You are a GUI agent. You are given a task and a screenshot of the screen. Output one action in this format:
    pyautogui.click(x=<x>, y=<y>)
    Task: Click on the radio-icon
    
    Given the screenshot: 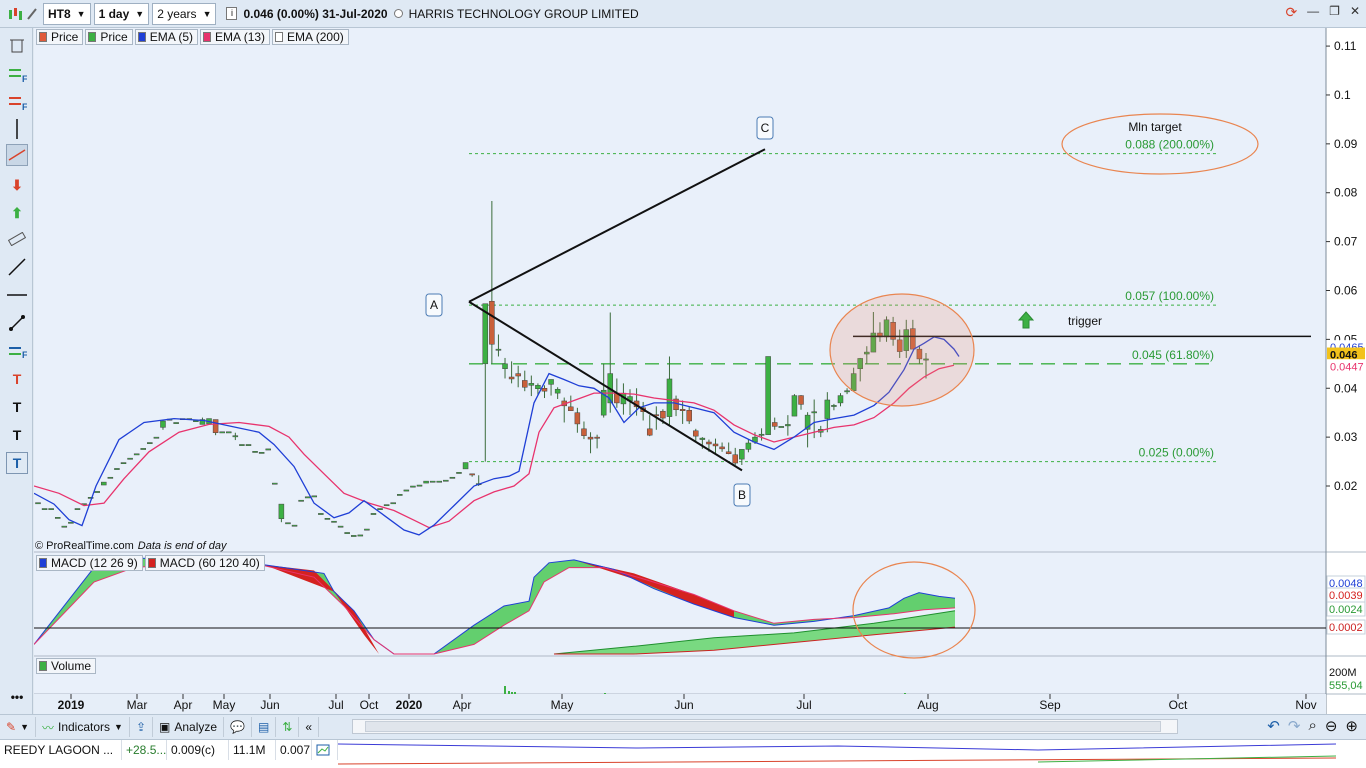 What is the action you would take?
    pyautogui.click(x=398, y=13)
    